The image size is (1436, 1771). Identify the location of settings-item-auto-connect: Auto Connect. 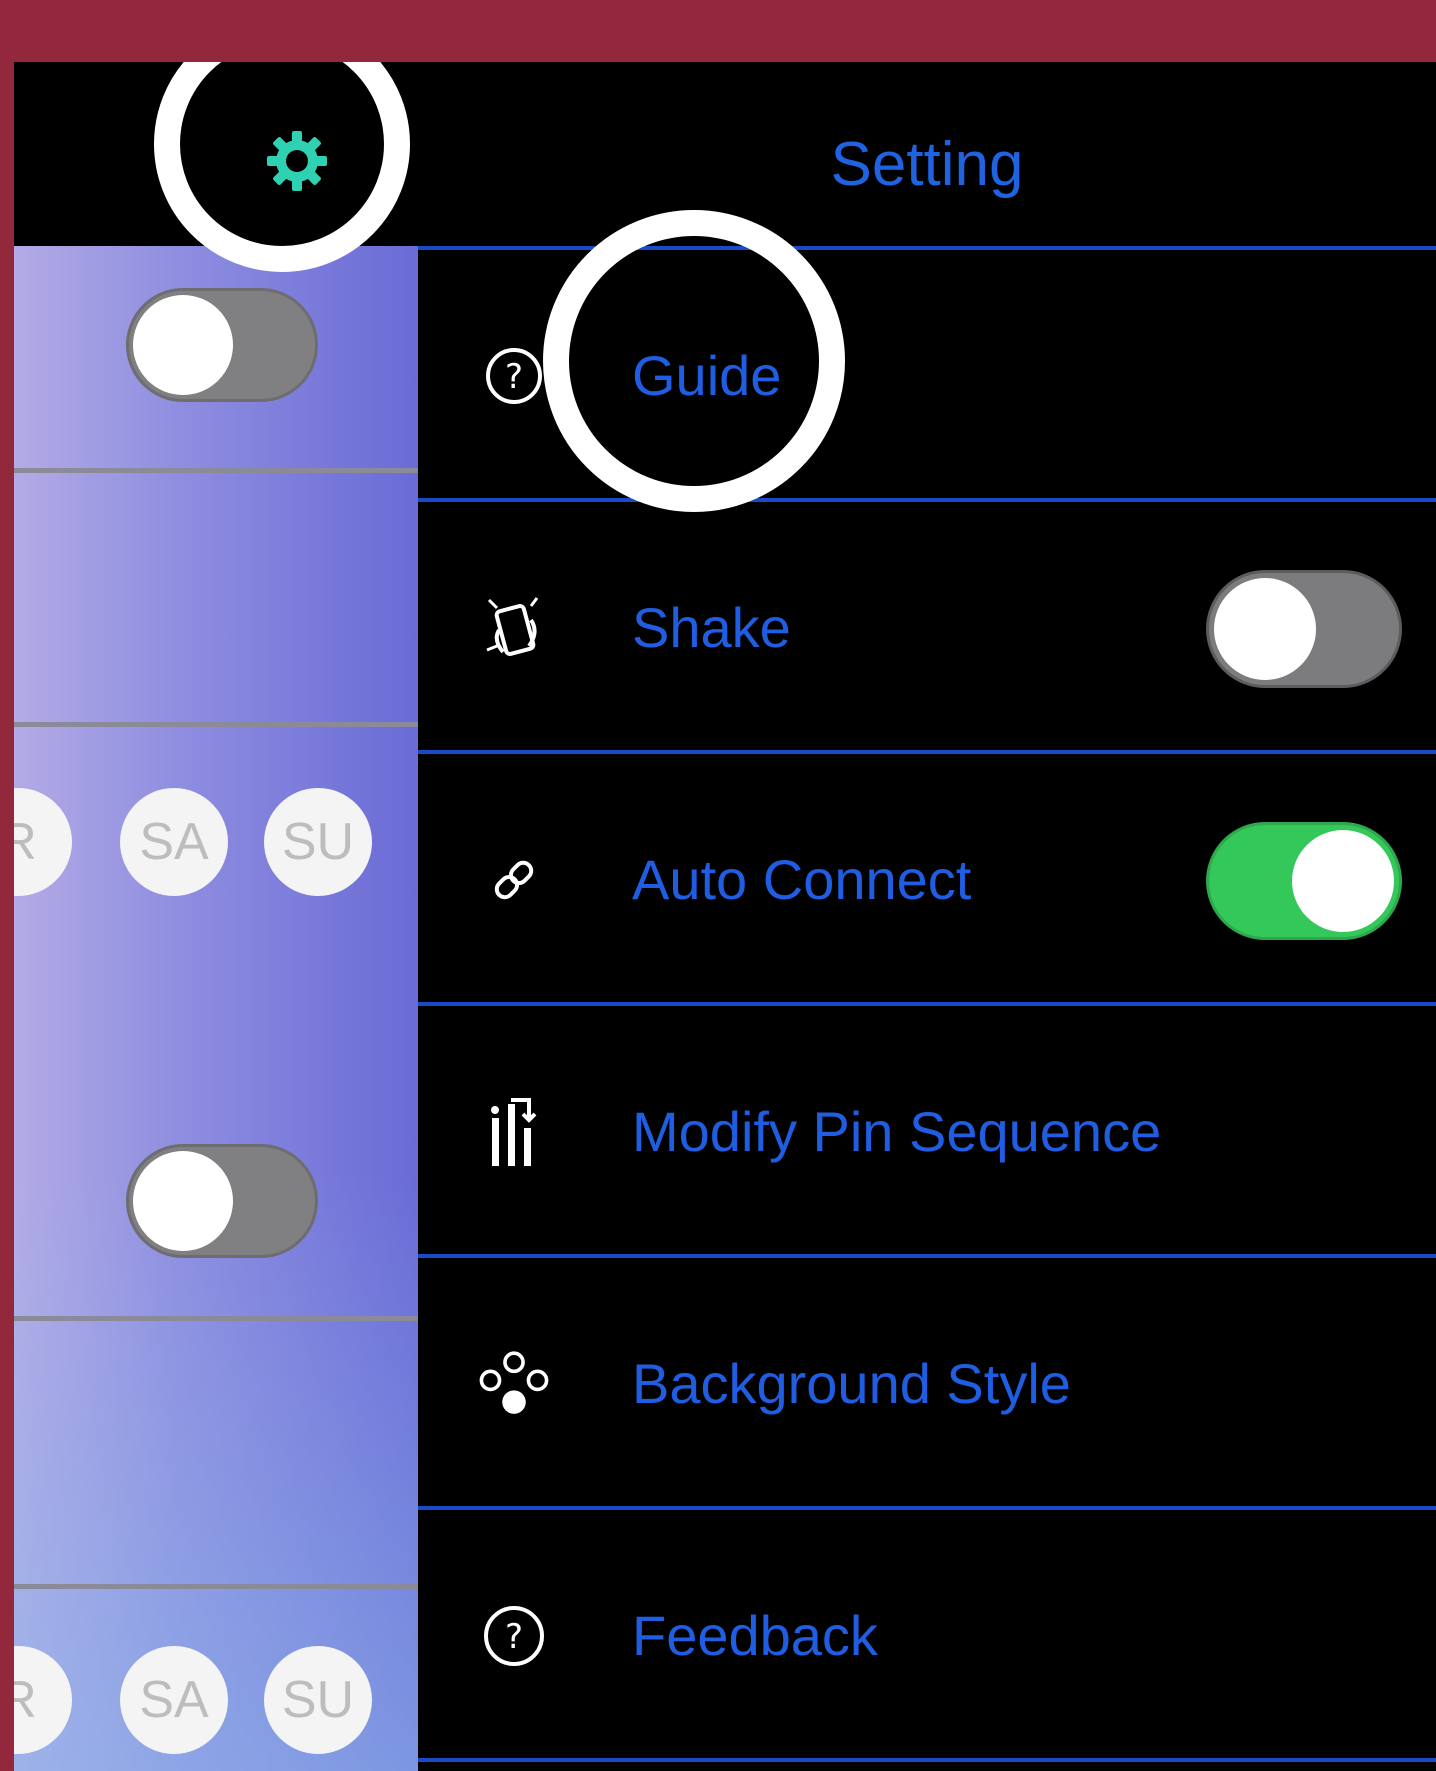
(927, 880).